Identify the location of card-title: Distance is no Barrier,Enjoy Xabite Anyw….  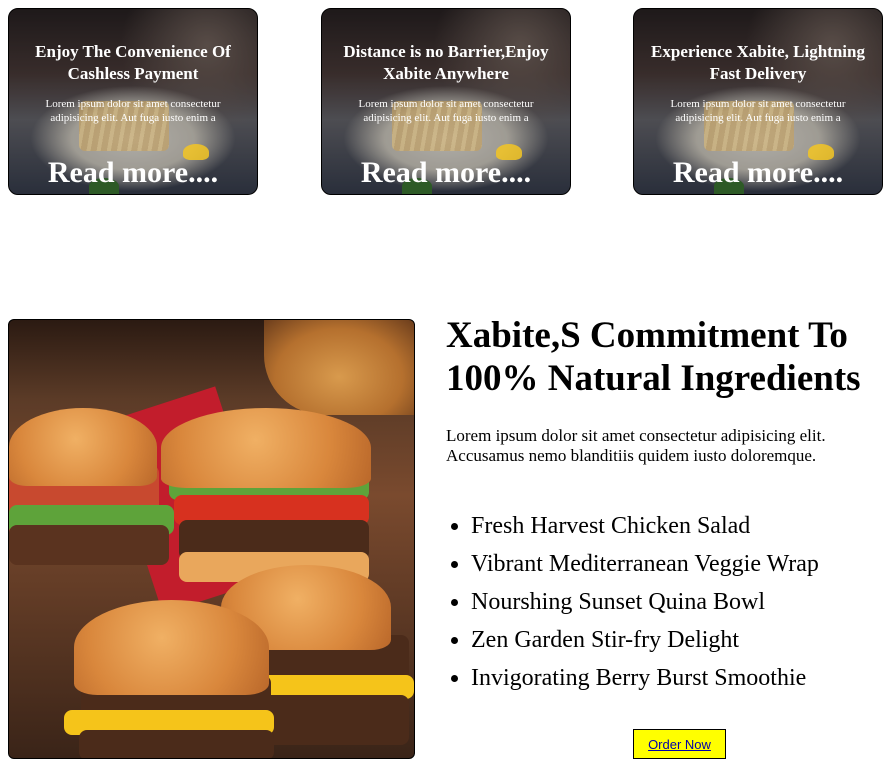
(446, 62).